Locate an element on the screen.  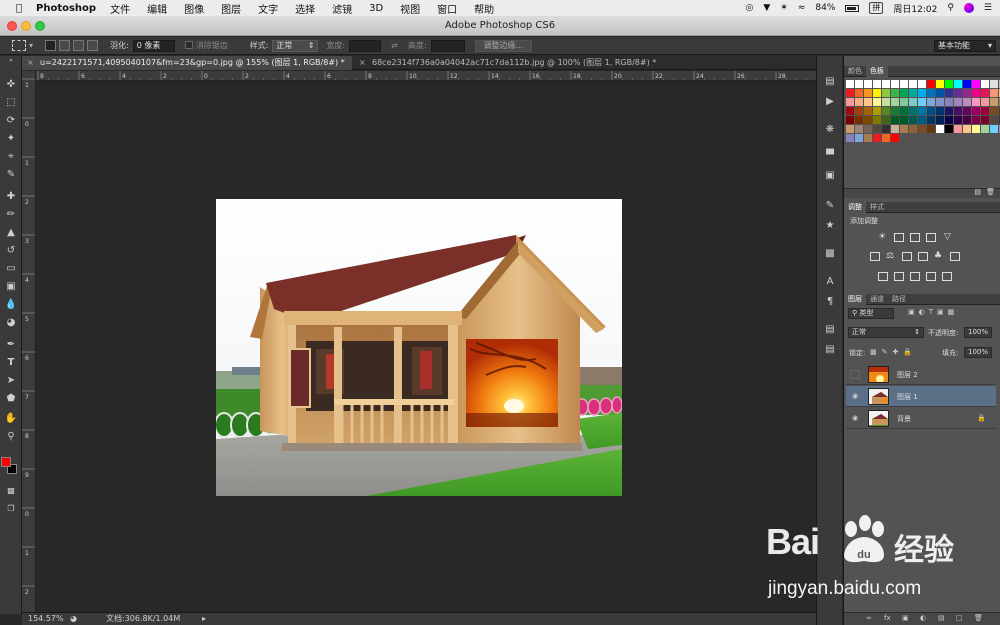
photo-filter-adjust-icon is located at coordinates (923, 256).